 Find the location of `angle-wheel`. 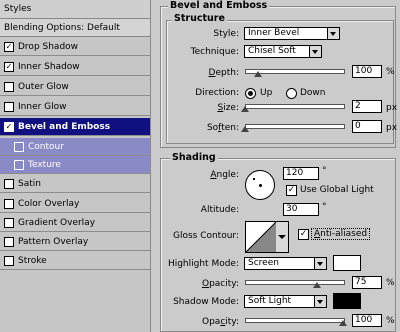

angle-wheel is located at coordinates (260, 185).